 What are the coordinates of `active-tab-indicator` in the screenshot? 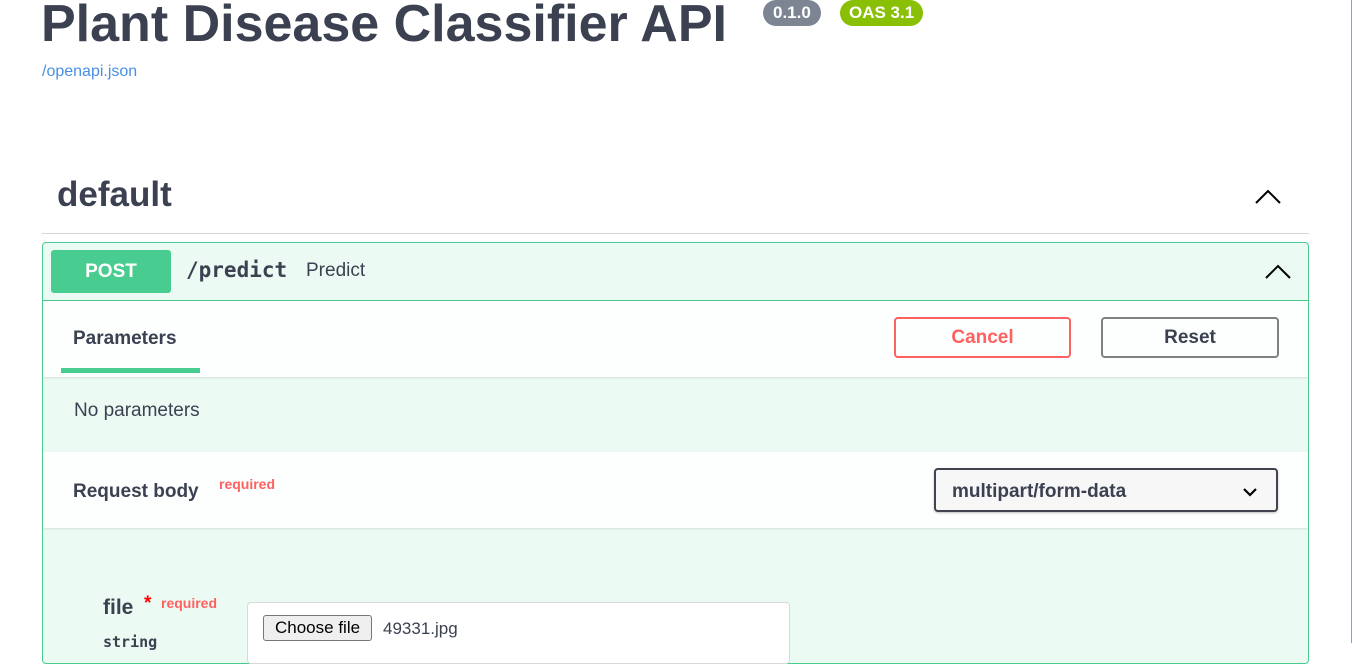 It's located at (130, 370).